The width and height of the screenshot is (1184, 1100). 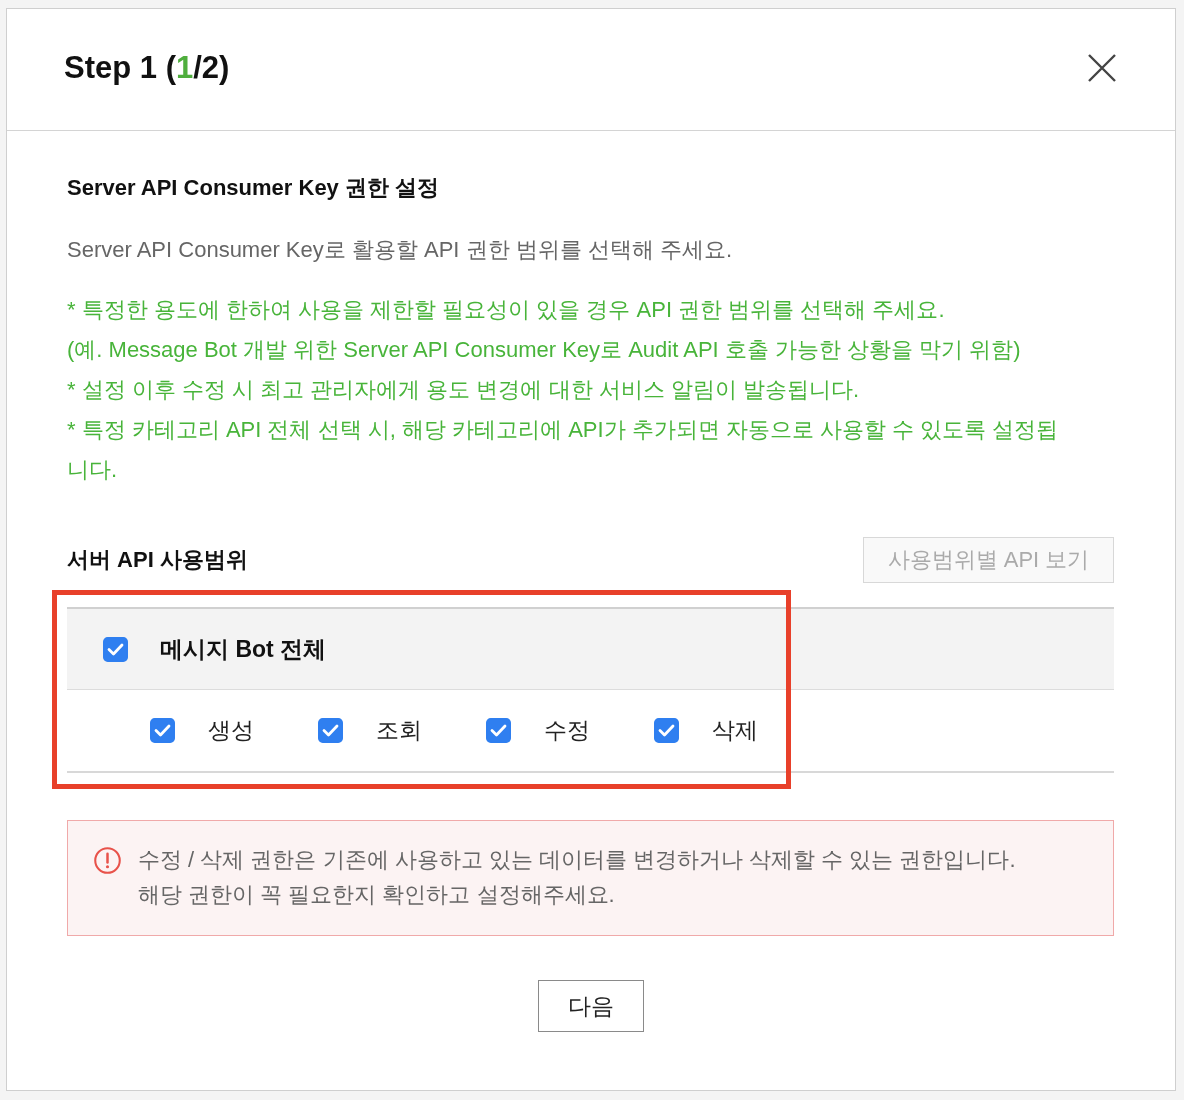 I want to click on checkbox-label: 메시지 Bot 전체, so click(x=243, y=649).